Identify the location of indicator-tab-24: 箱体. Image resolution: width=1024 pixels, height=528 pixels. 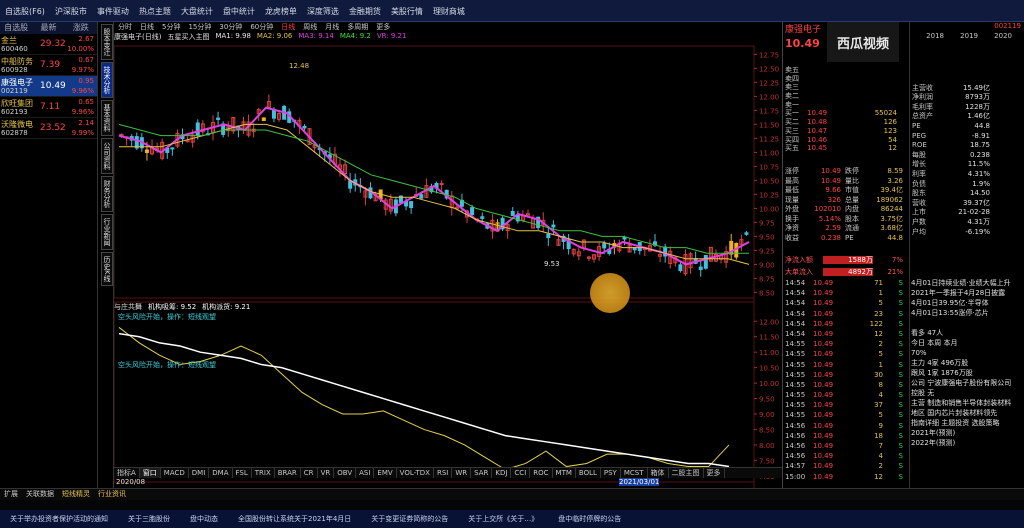
(658, 473).